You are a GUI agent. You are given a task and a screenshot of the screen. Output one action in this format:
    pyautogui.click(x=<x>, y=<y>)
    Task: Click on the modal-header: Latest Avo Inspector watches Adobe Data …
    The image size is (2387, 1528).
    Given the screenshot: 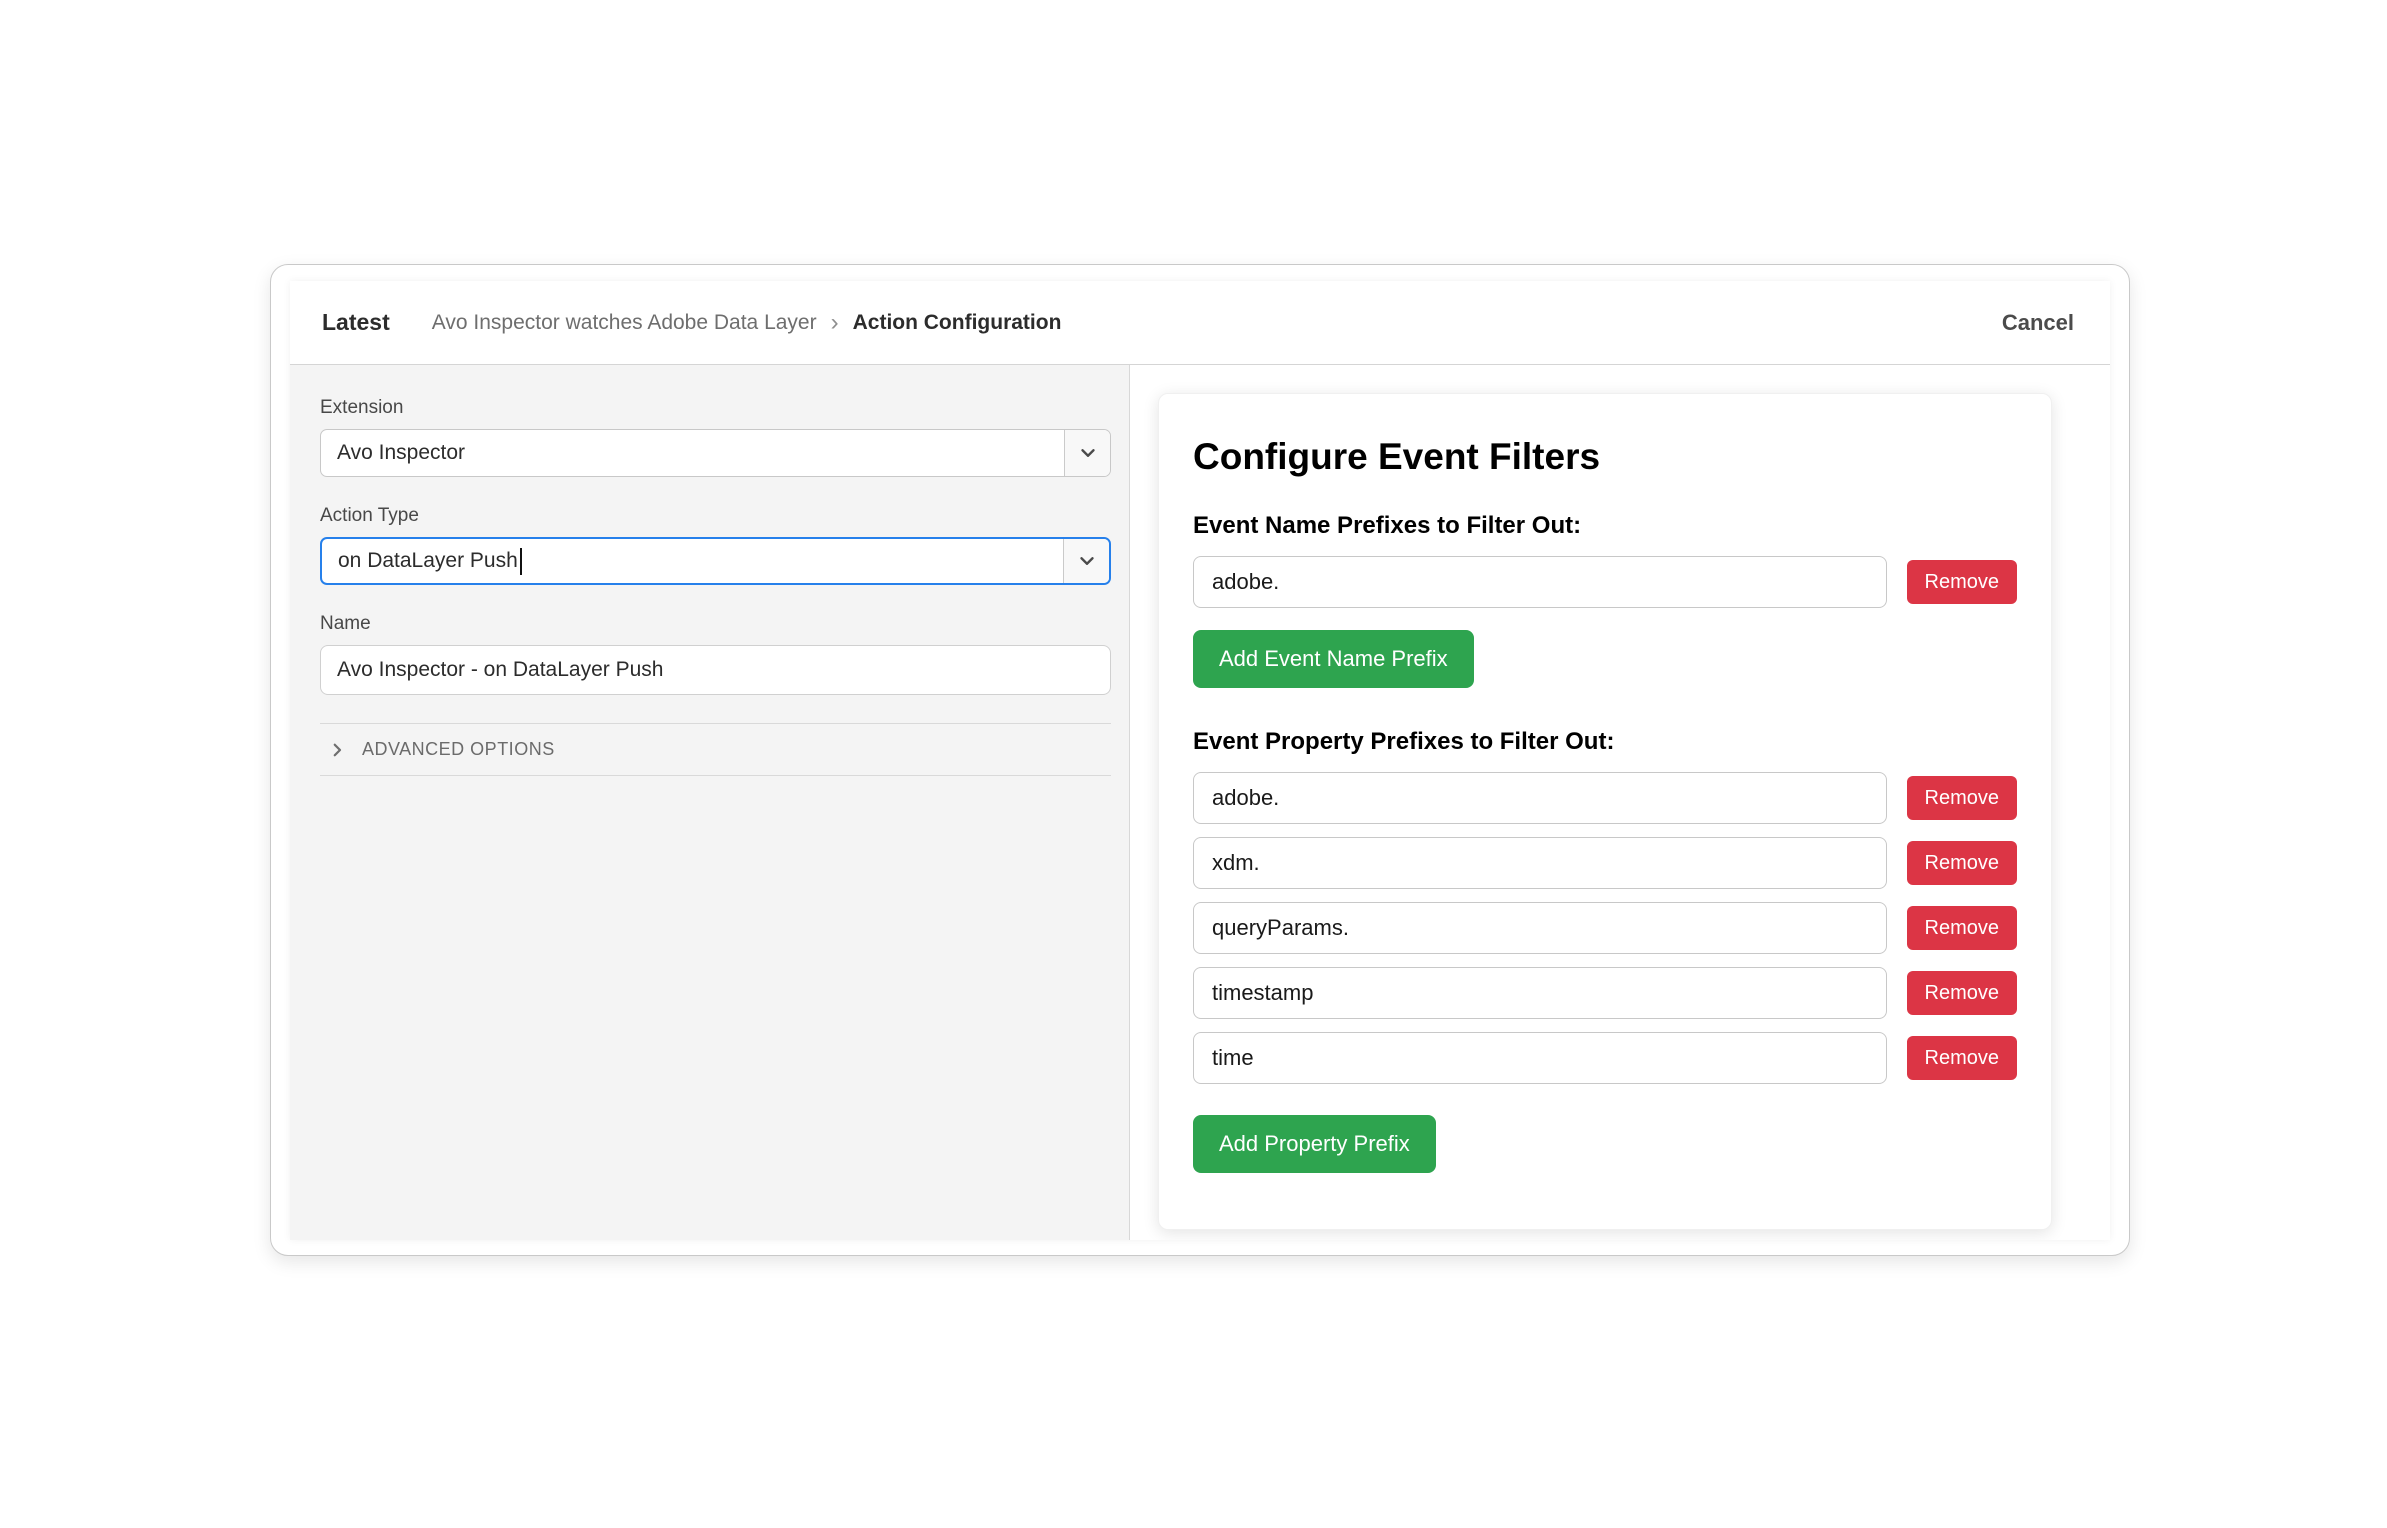 What is the action you would take?
    pyautogui.click(x=1200, y=323)
    